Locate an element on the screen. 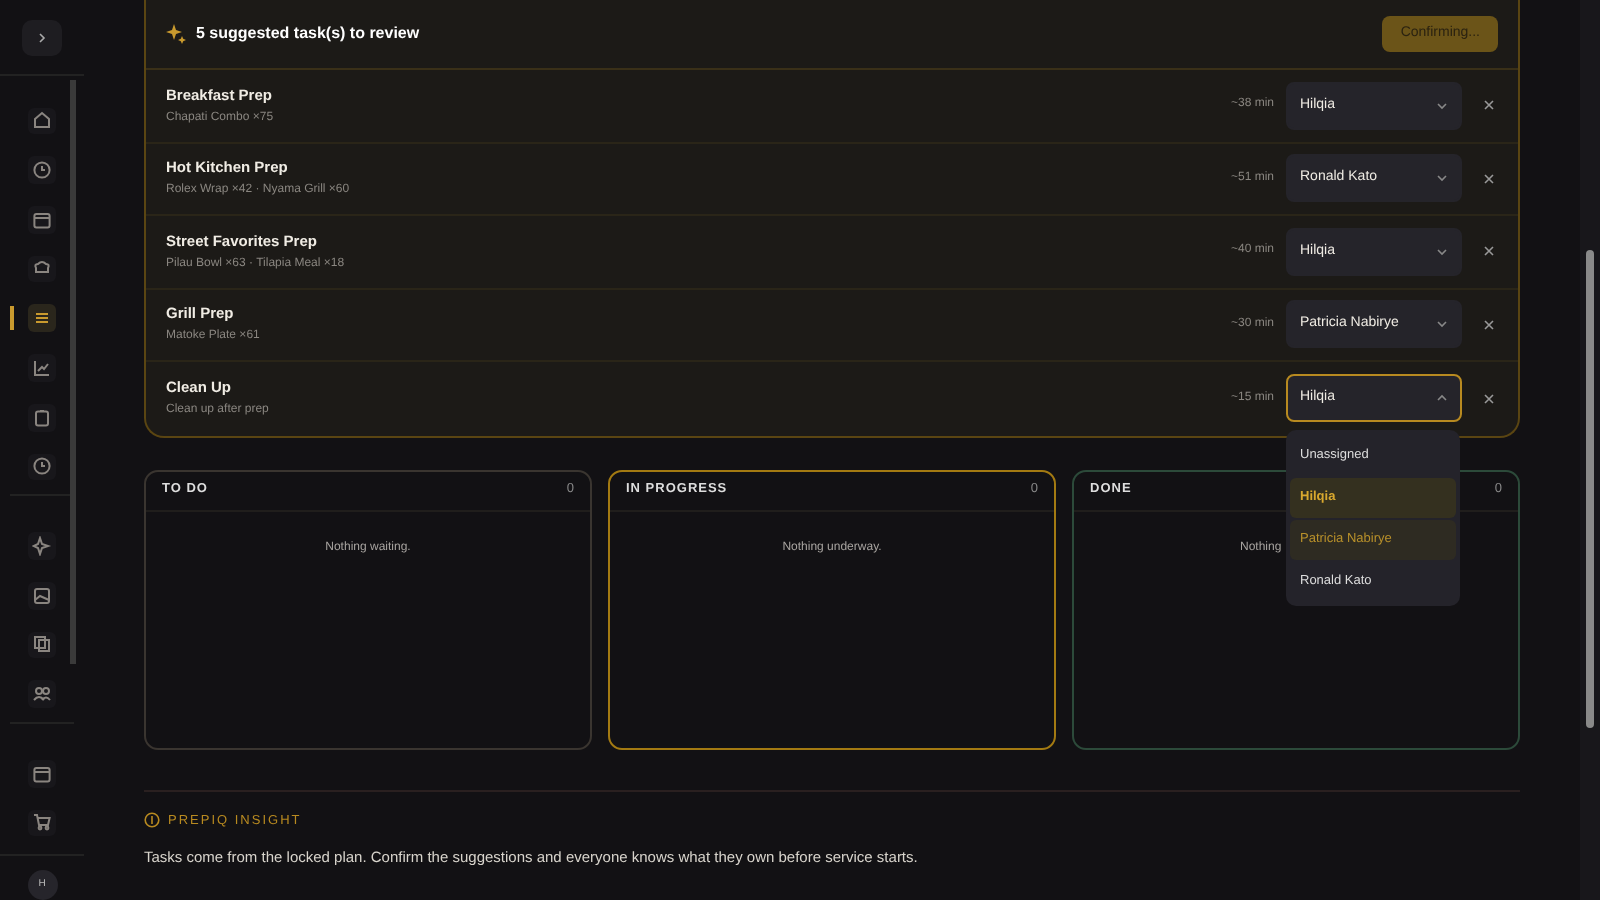  review-heading: 5 suggested task(s) to review is located at coordinates (308, 34).